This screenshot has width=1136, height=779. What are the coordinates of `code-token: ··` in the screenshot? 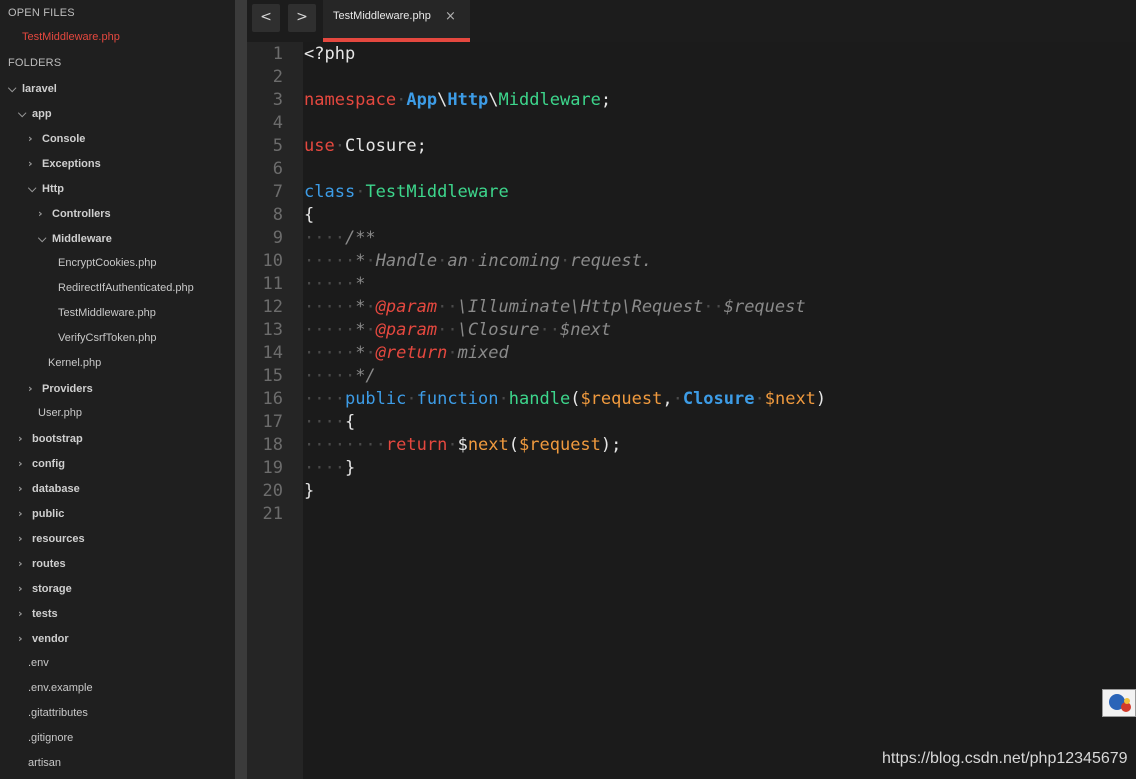 It's located at (447, 307).